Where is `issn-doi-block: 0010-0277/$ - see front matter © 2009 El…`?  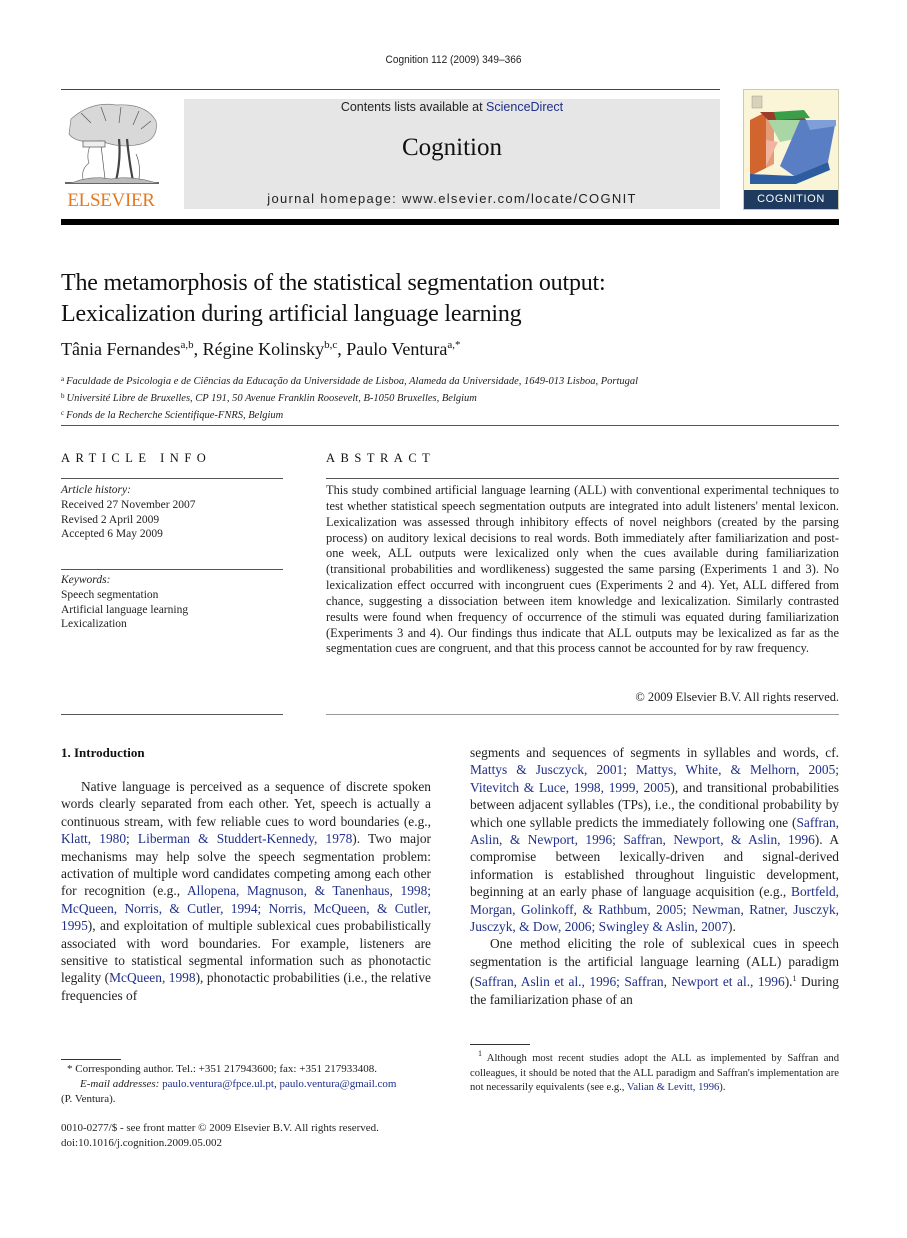
issn-doi-block: 0010-0277/$ - see front matter © 2009 El… is located at coordinates (246, 1136).